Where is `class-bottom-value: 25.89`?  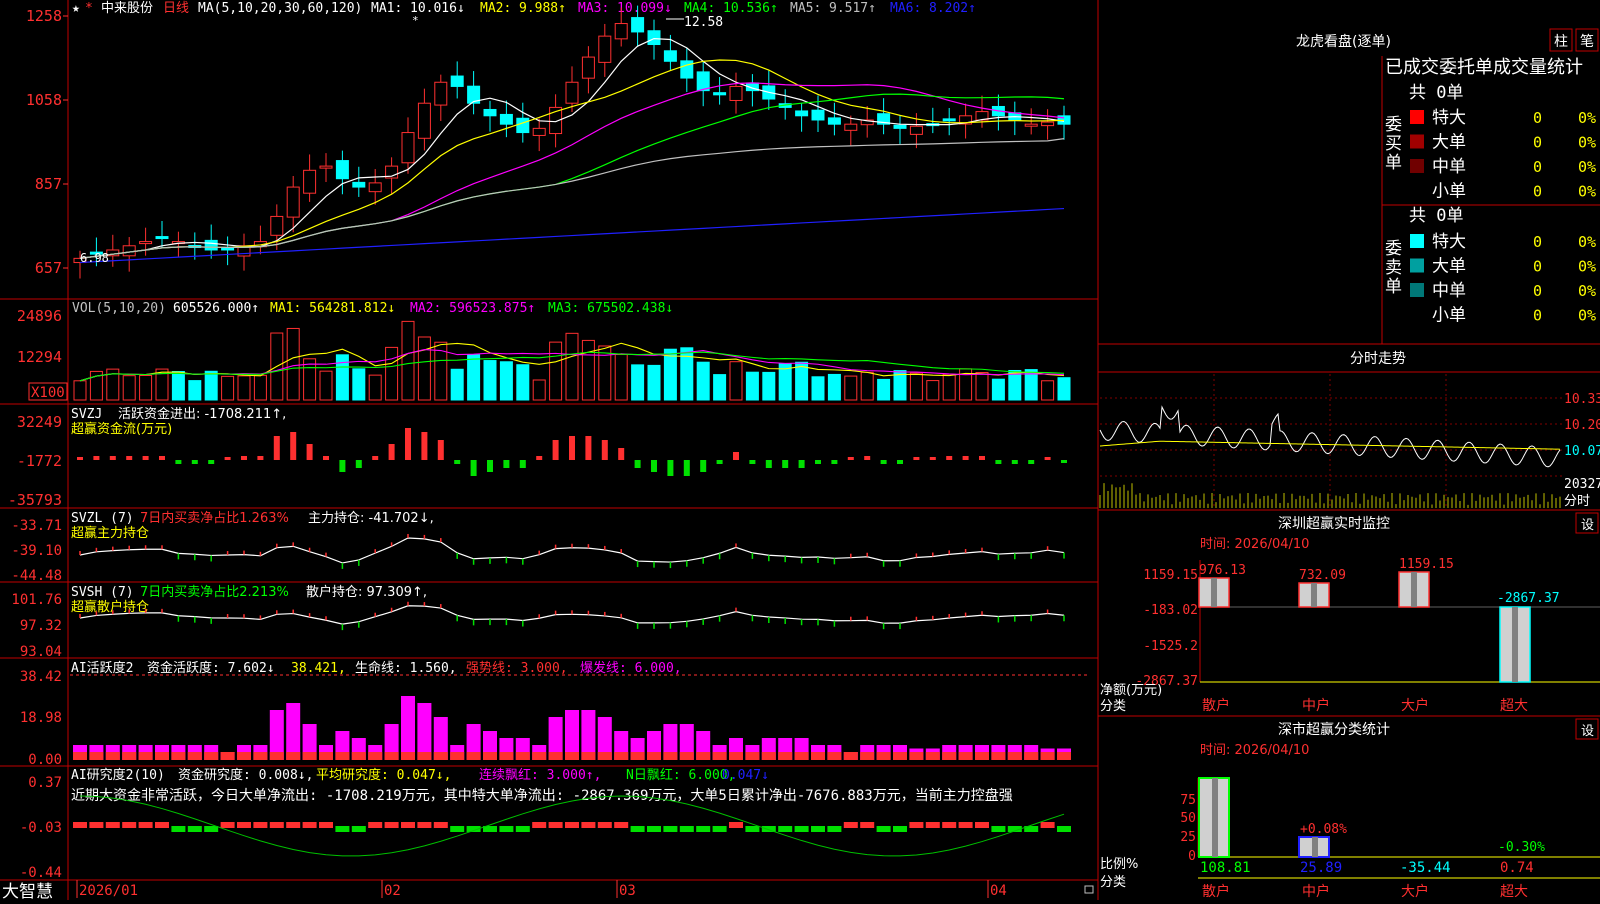
class-bottom-value: 25.89 is located at coordinates (1321, 868).